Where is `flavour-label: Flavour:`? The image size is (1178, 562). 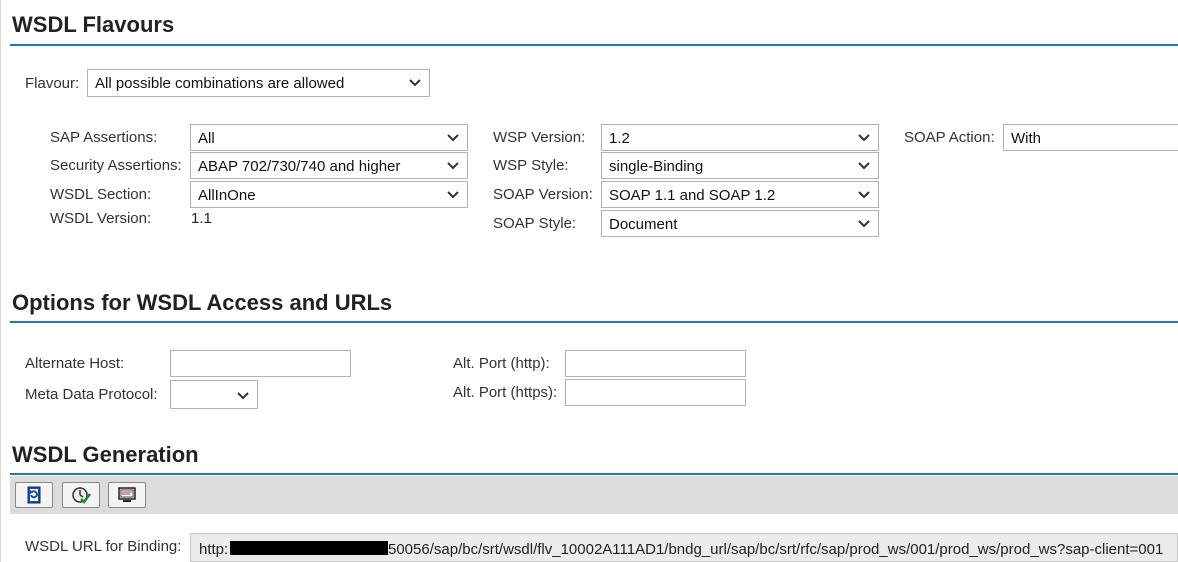
flavour-label: Flavour: is located at coordinates (52, 83).